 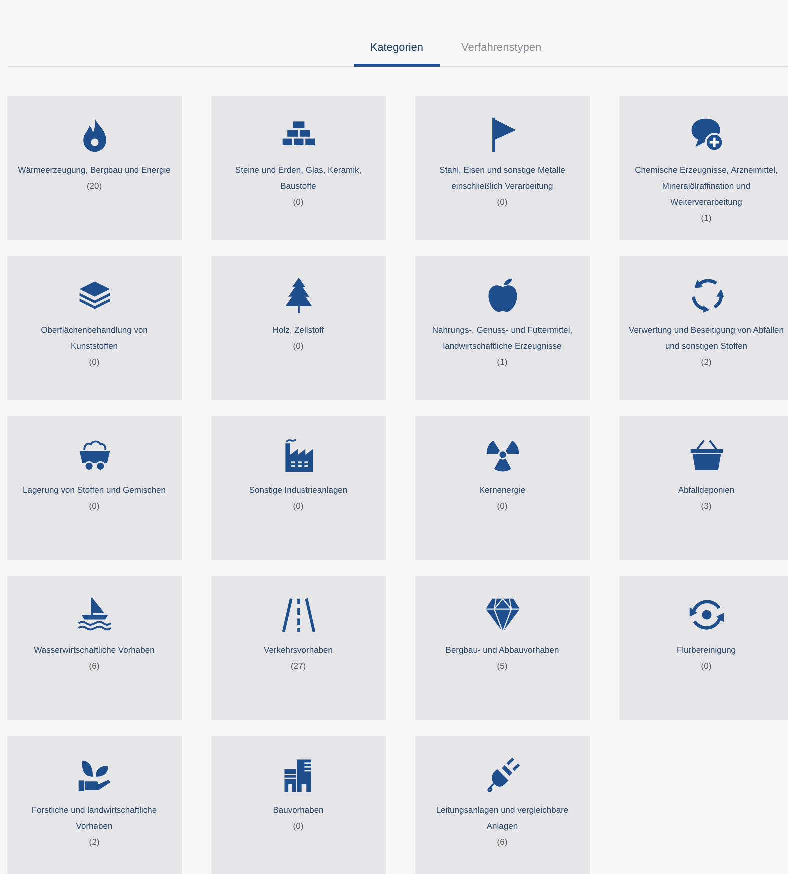 I want to click on category-label: Bergbau- und Abbauvorhaben, so click(x=503, y=650).